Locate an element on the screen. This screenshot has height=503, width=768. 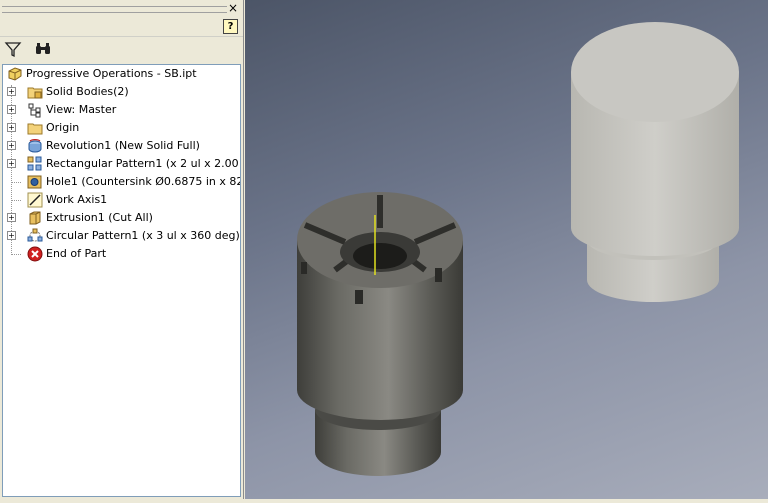
filter-icon is located at coordinates (13, 49).